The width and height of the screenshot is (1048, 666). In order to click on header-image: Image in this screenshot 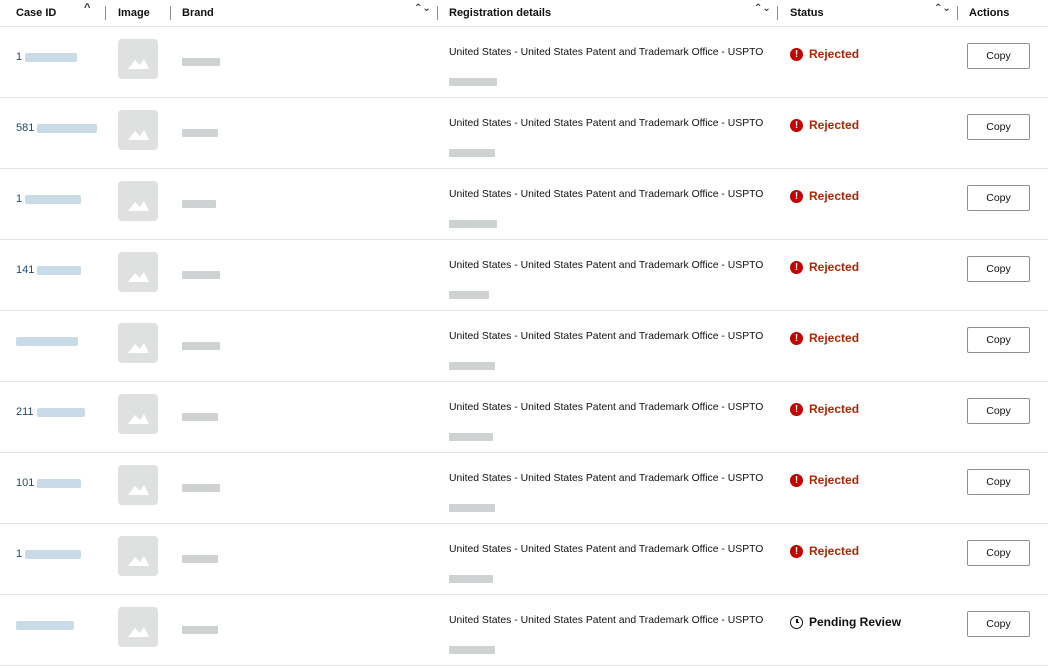, I will do `click(134, 13)`.